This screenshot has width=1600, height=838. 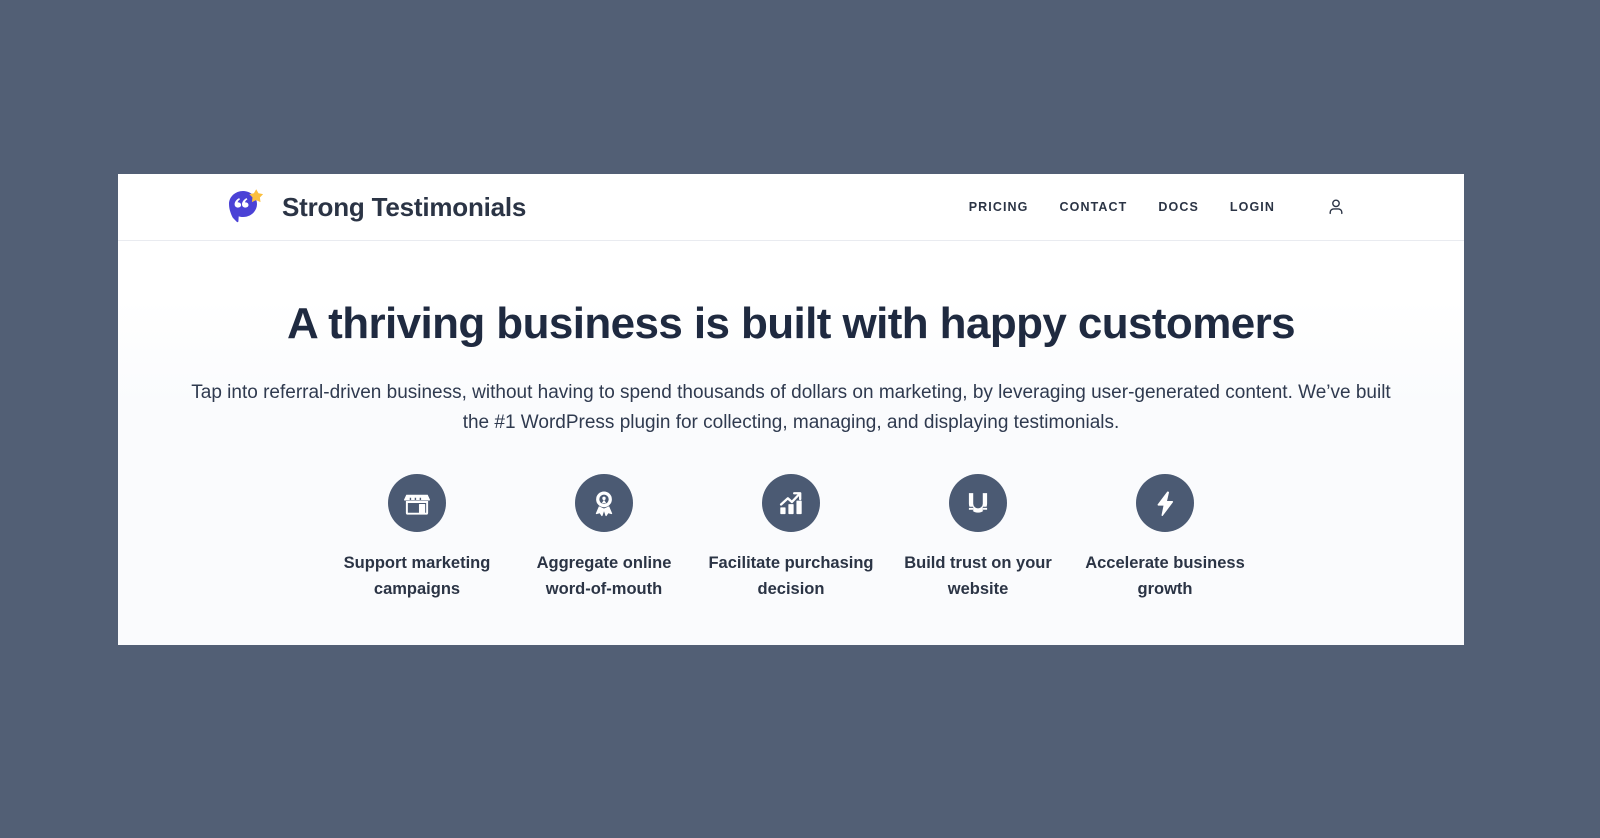 What do you see at coordinates (978, 576) in the screenshot?
I see `feature-label: Build trust on your website` at bounding box center [978, 576].